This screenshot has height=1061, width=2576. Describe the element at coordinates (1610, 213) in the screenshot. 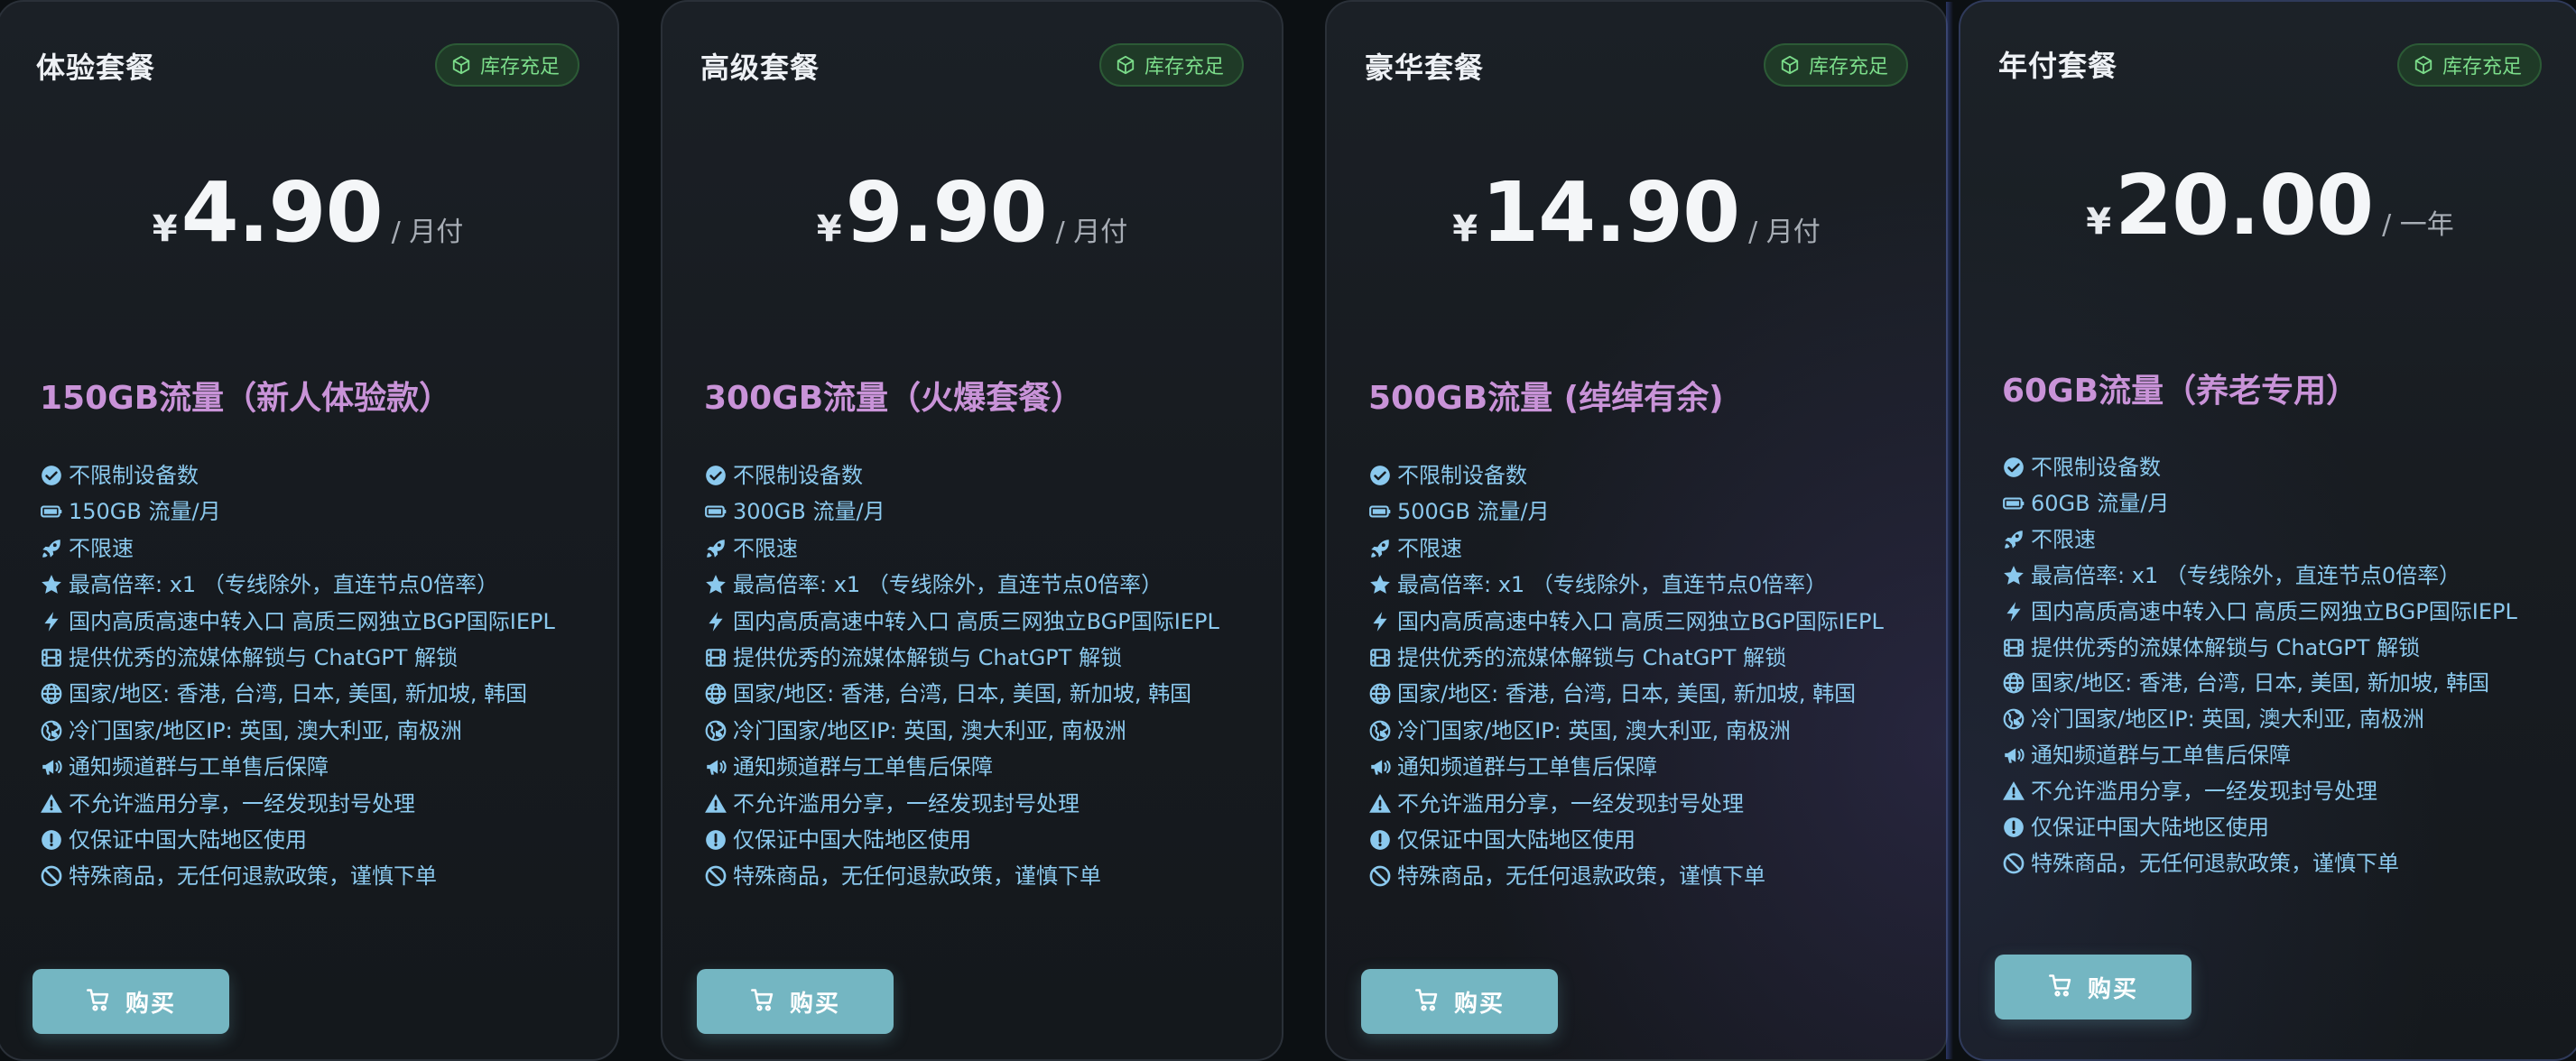

I see `price-amount: 14.90` at that location.